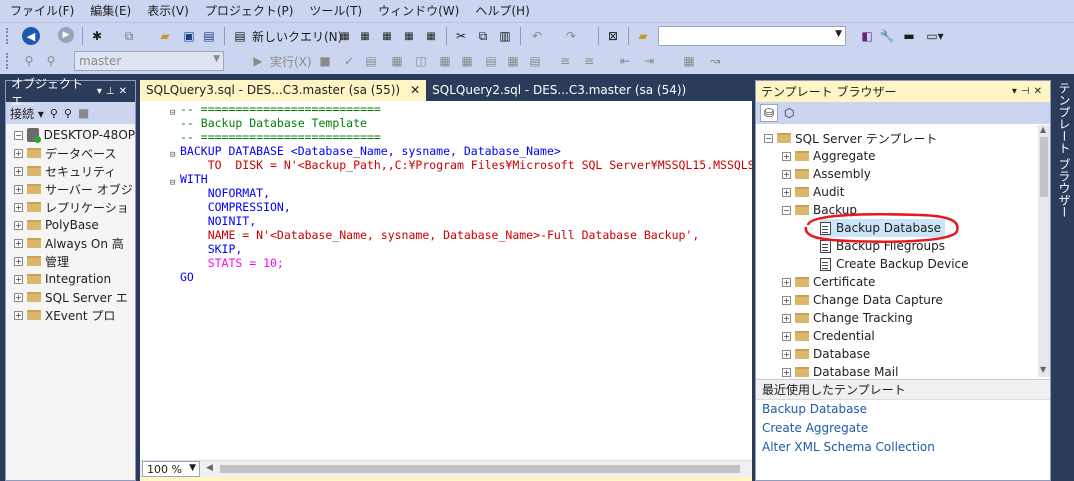 This screenshot has height=481, width=1074. What do you see at coordinates (74, 261) in the screenshot?
I see `tree-node: + 管理` at bounding box center [74, 261].